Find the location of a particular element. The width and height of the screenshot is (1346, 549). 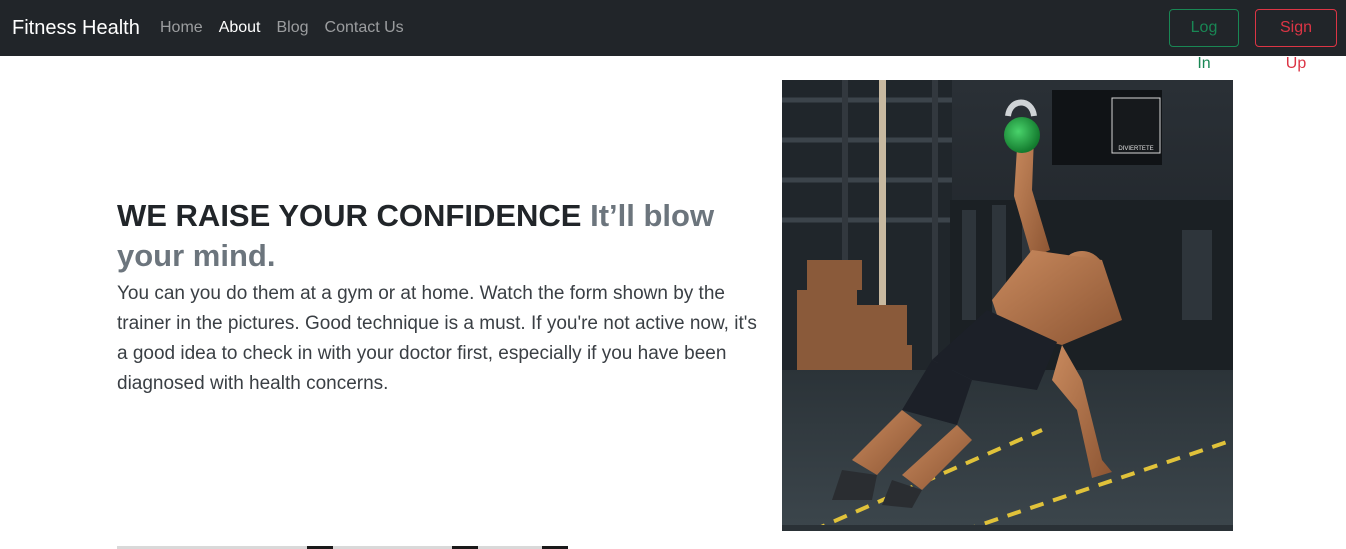

gym-sign-text: DIVIERTETE is located at coordinates (1135, 149).